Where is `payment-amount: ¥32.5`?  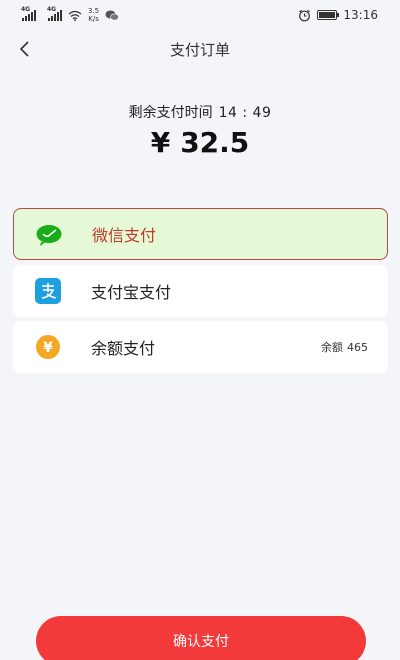
payment-amount: ¥32.5 is located at coordinates (200, 142).